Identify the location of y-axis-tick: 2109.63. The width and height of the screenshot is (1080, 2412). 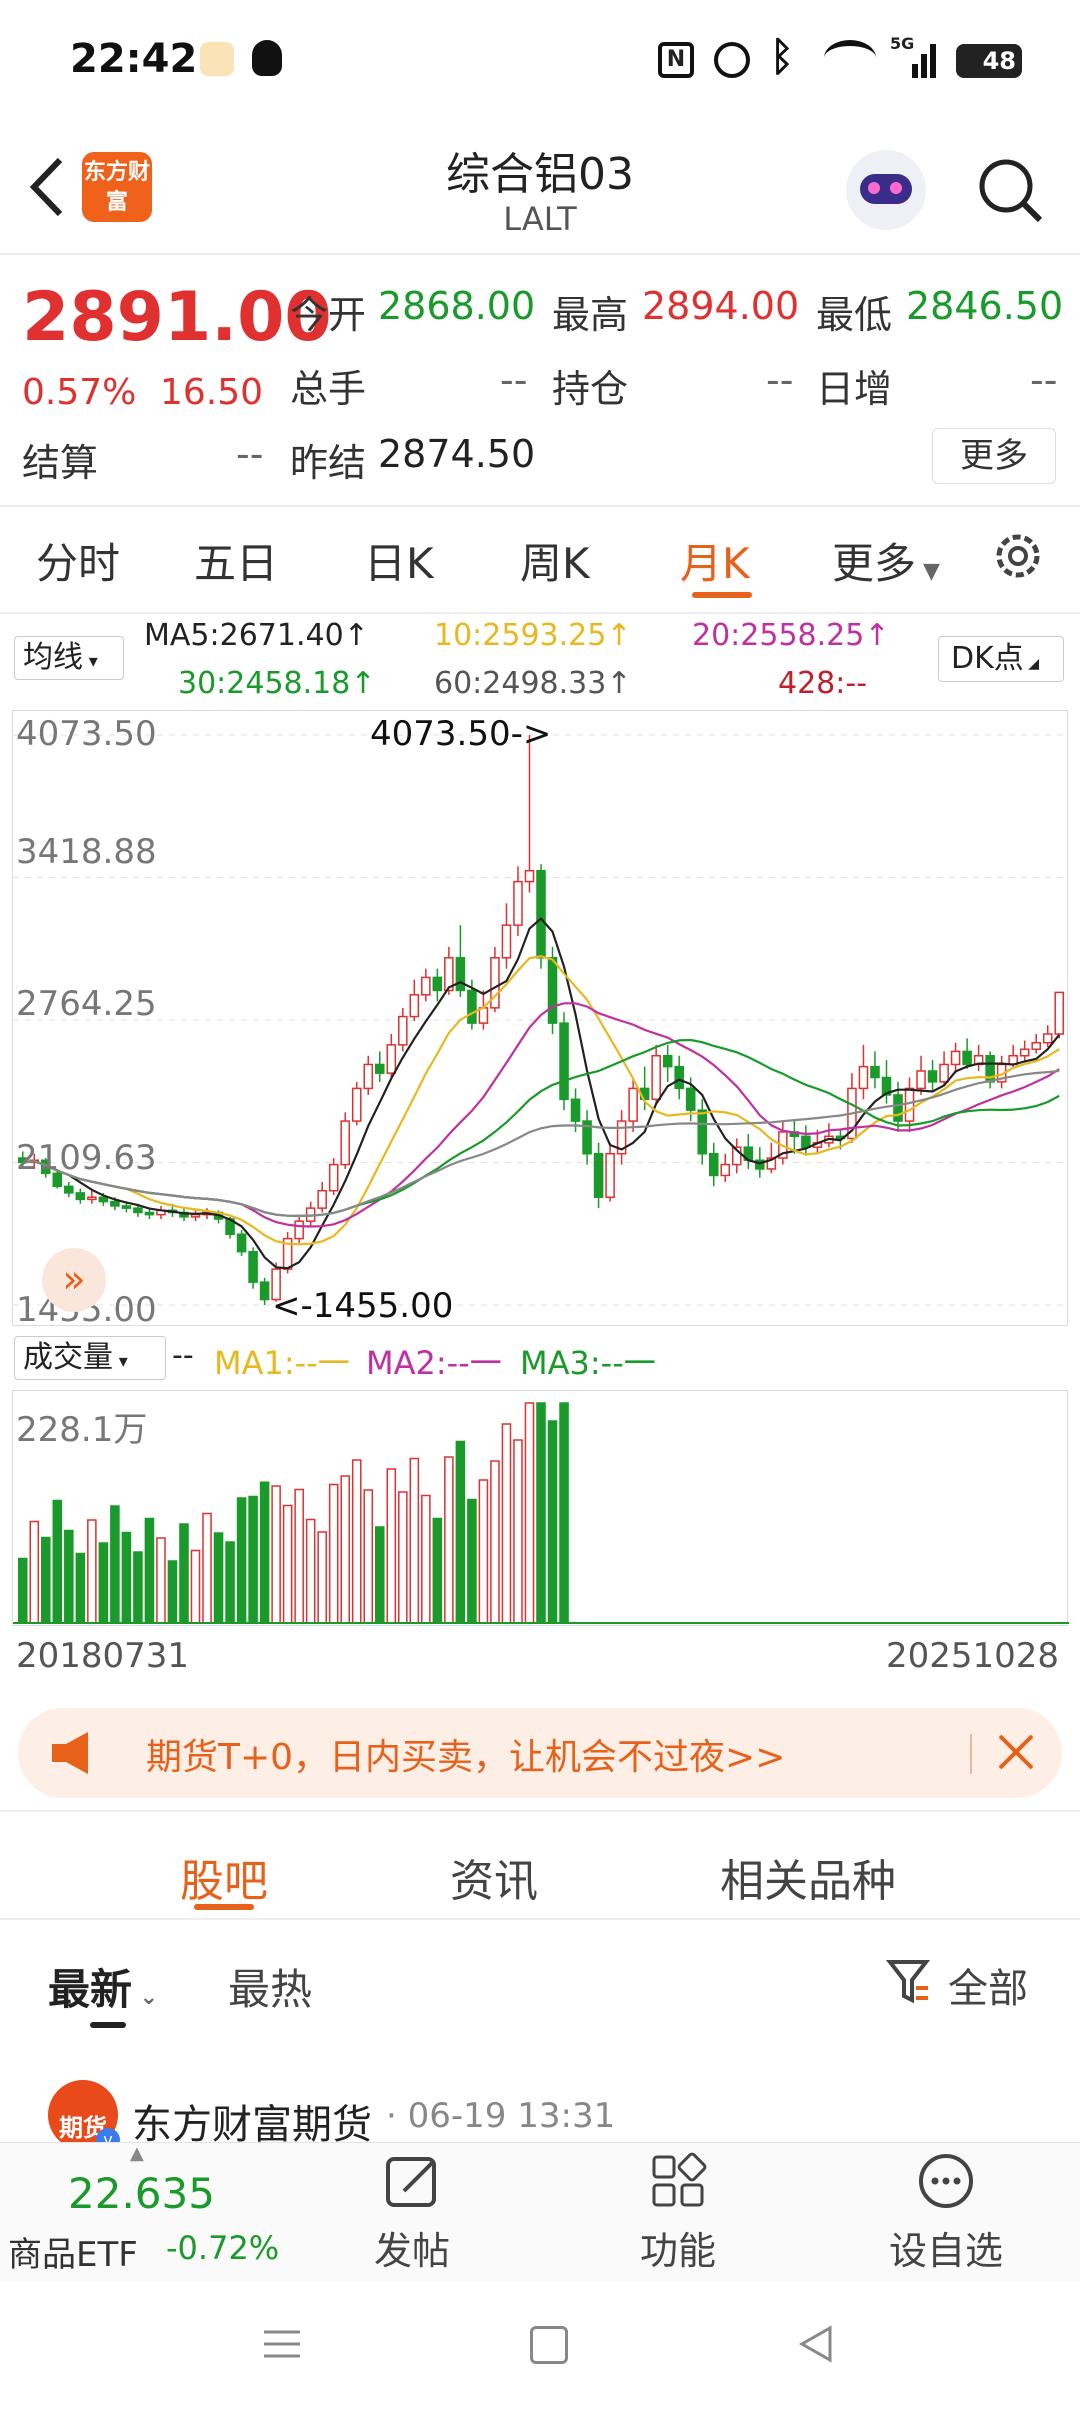
(86, 1158).